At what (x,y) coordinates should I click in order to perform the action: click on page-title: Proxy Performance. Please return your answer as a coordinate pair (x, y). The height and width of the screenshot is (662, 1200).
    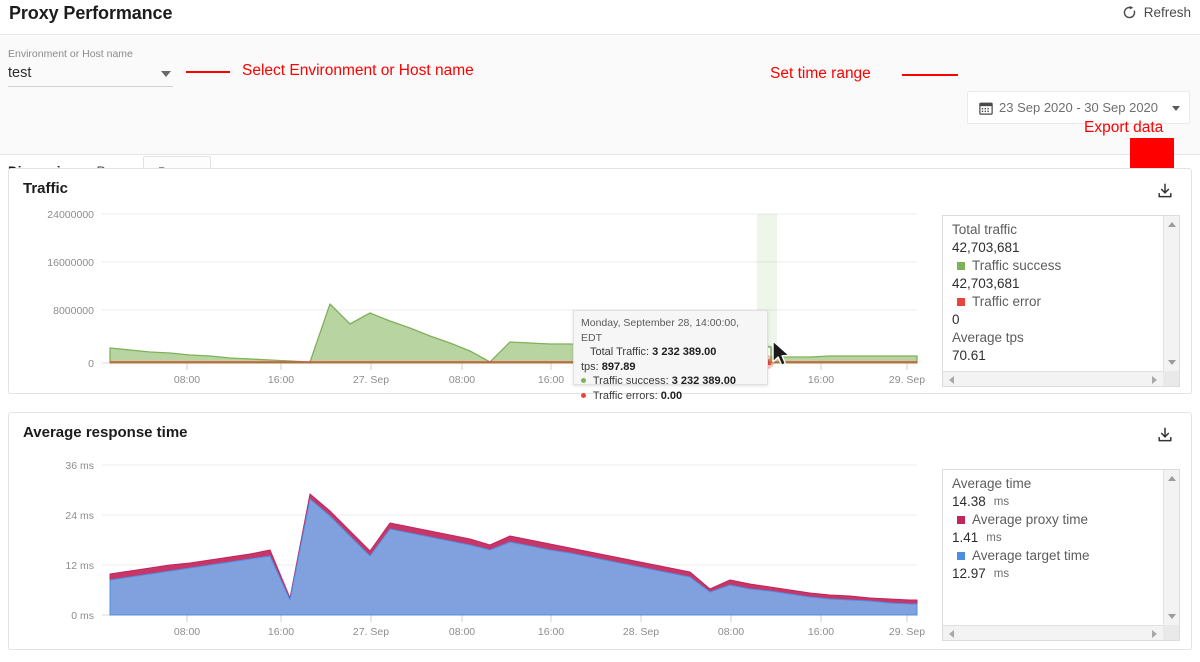
    Looking at the image, I should click on (91, 13).